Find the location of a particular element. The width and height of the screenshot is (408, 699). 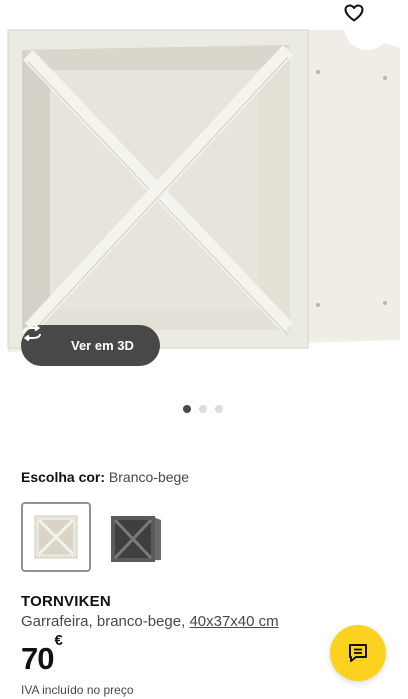

swatch-thumbnail-beige is located at coordinates (56, 537).